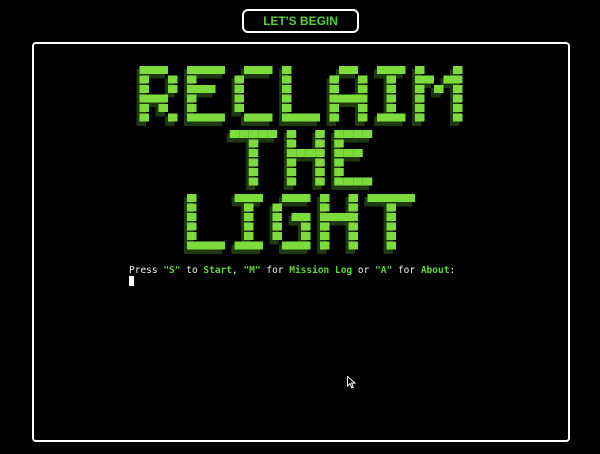  I want to click on start-option: Start, so click(217, 270).